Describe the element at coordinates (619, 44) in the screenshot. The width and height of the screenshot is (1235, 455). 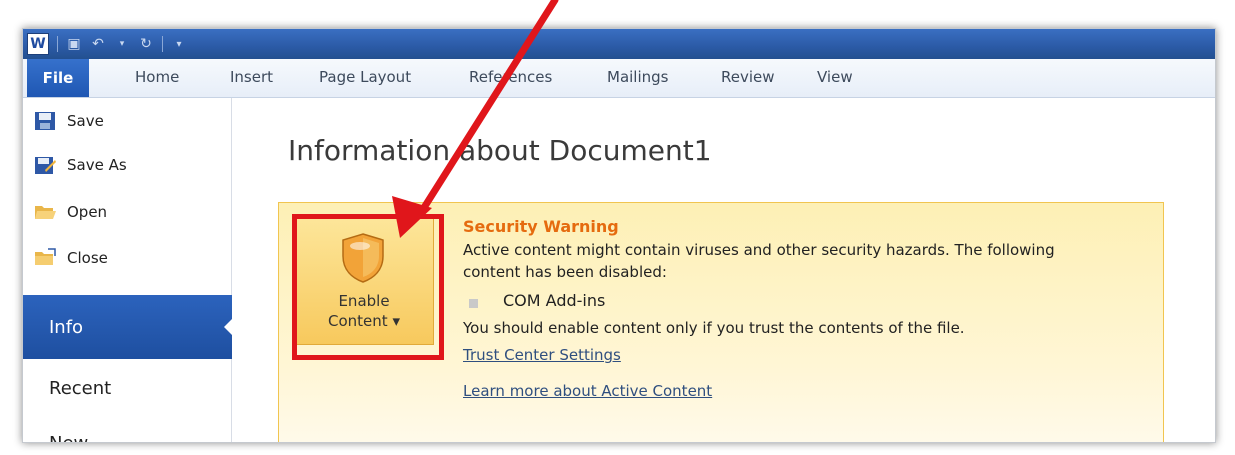
I see `title-bar: W ▣ ↶ ▾ ↻ ▾` at that location.